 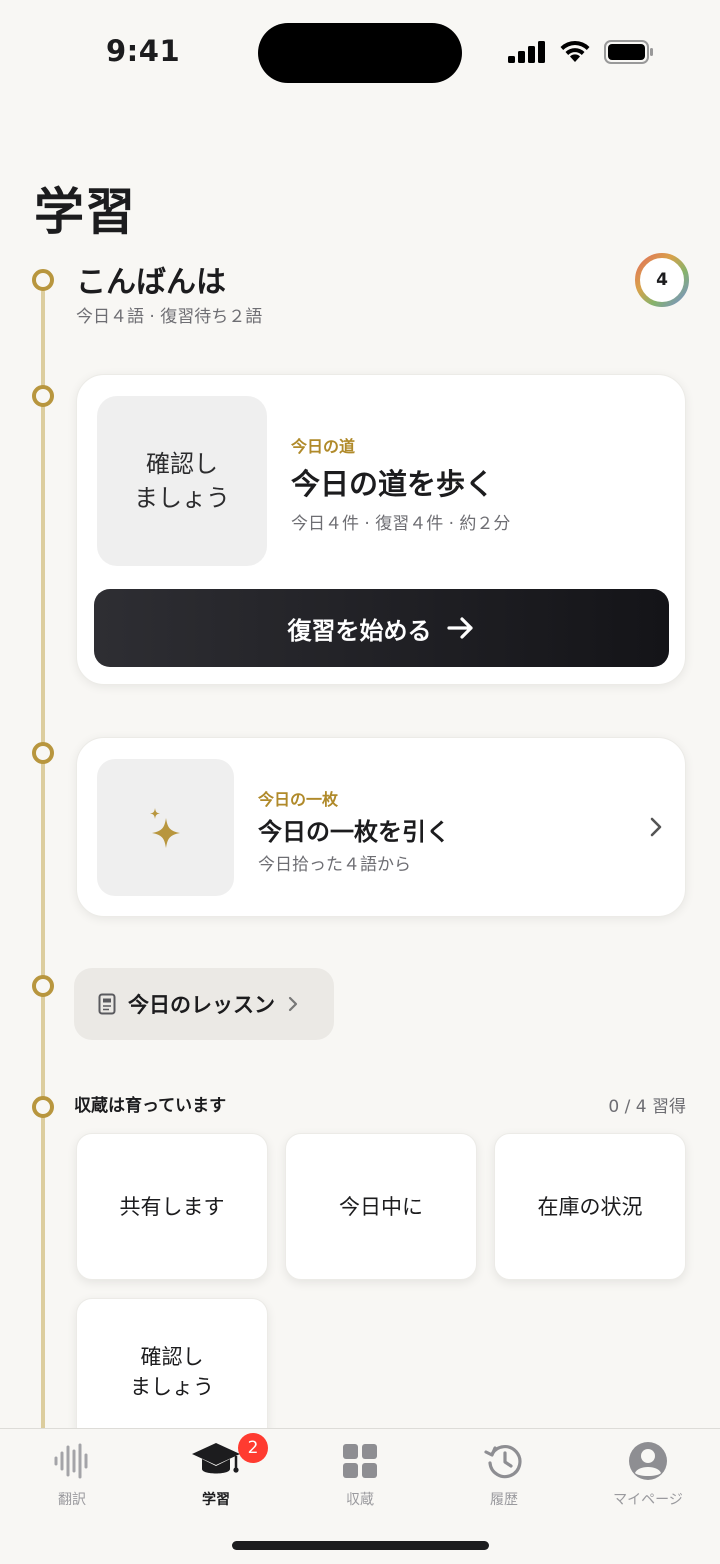 What do you see at coordinates (298, 799) in the screenshot?
I see `draw-eyebrow: 今日の一枚` at bounding box center [298, 799].